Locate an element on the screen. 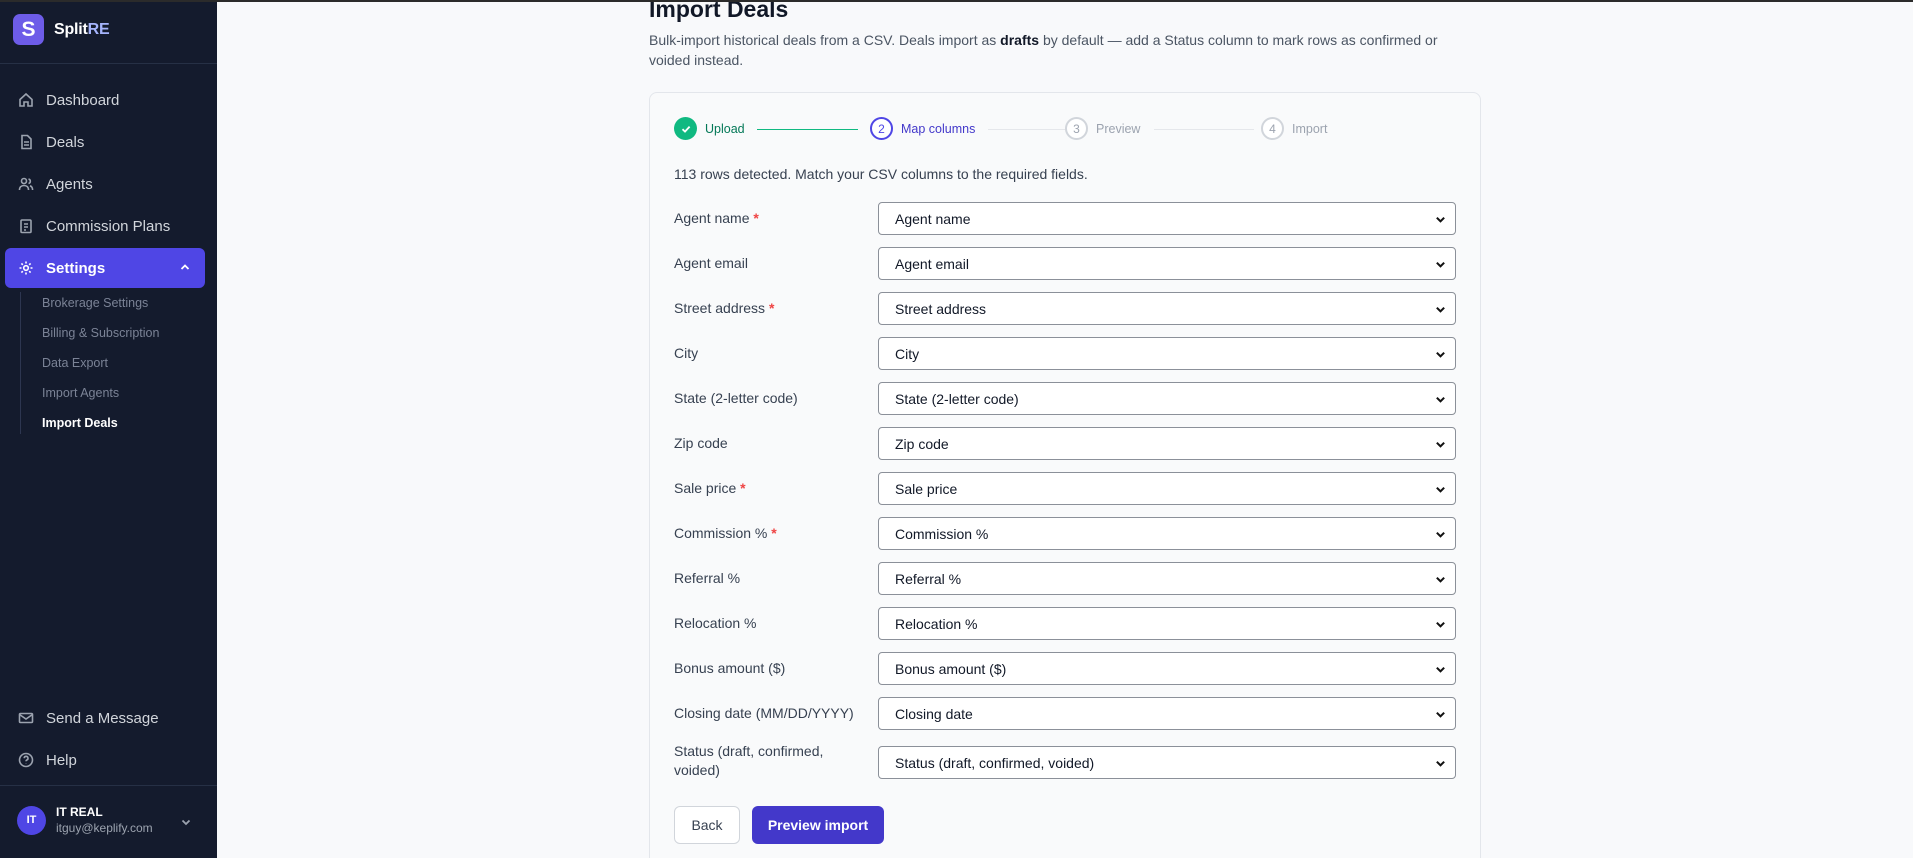  step-map-columns: 2 Map columns is located at coordinates (922, 128).